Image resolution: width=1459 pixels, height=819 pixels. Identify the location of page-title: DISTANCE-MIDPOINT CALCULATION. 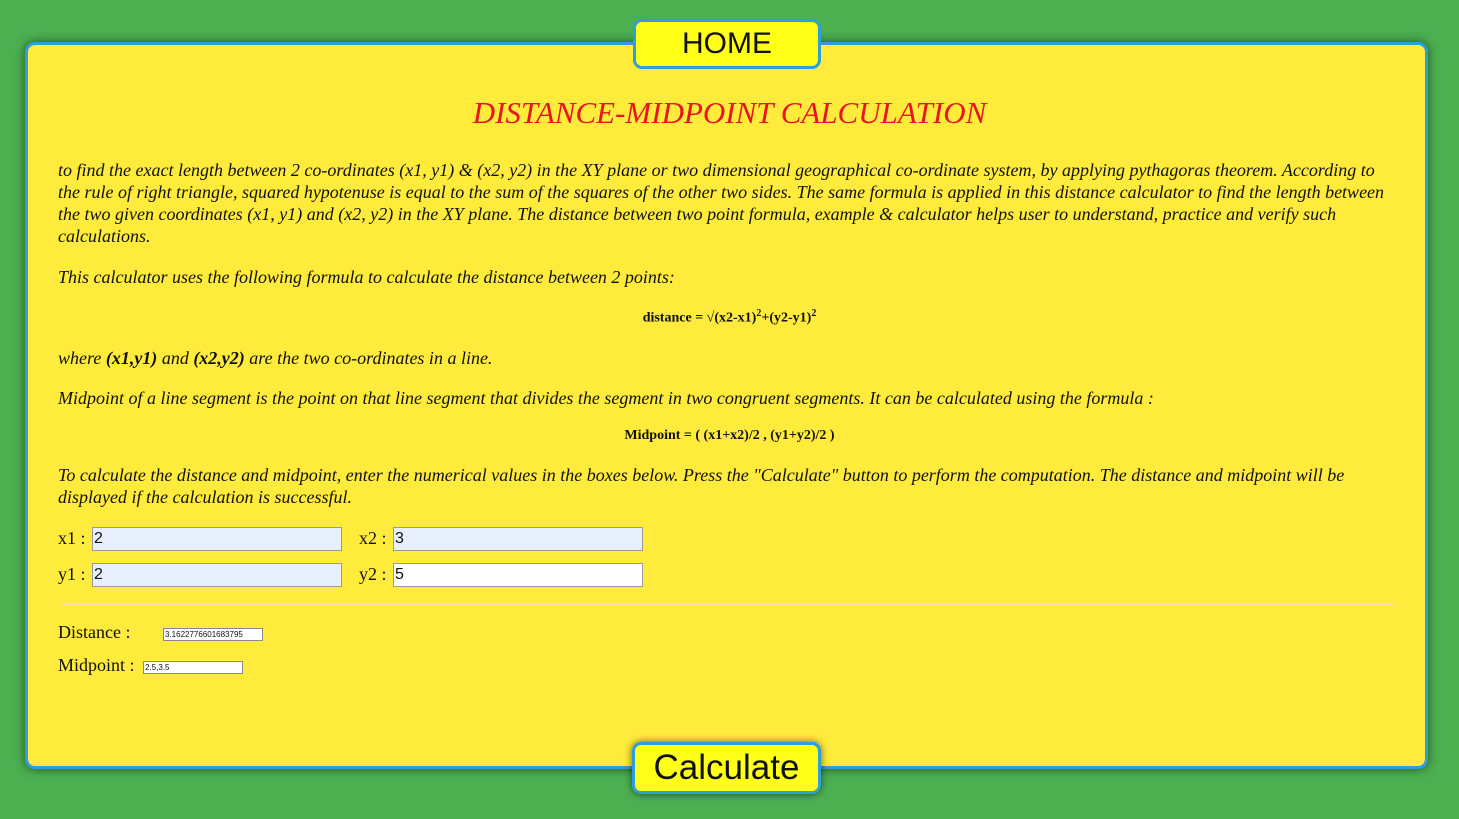
(729, 112).